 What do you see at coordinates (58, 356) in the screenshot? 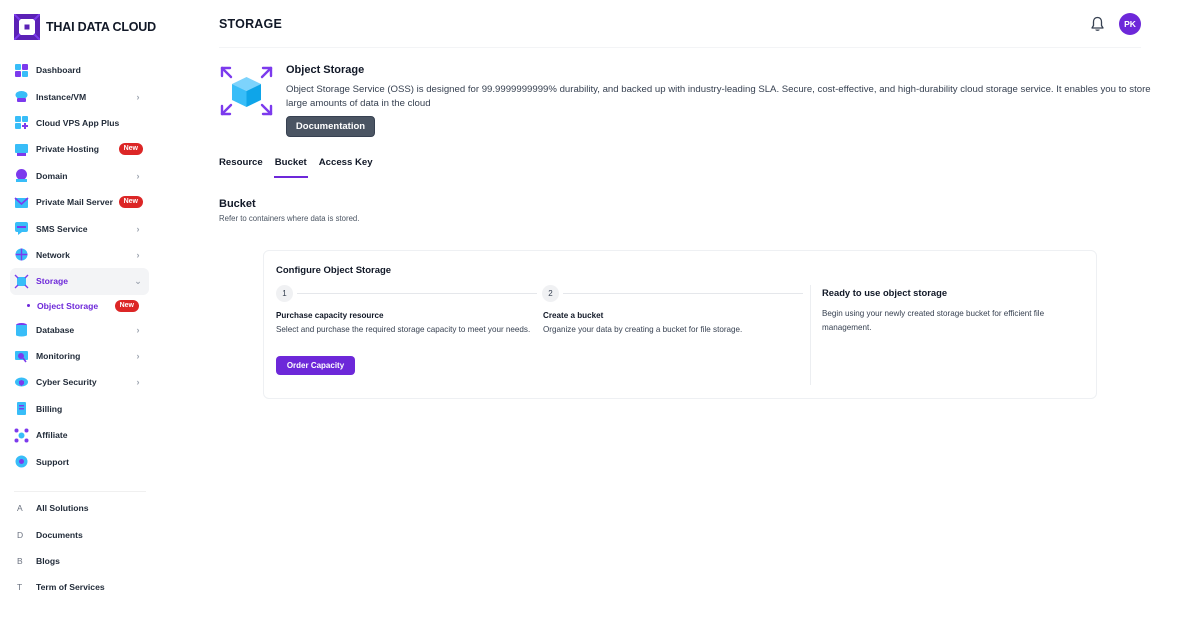
I see `sidebar-item-label: Monitoring` at bounding box center [58, 356].